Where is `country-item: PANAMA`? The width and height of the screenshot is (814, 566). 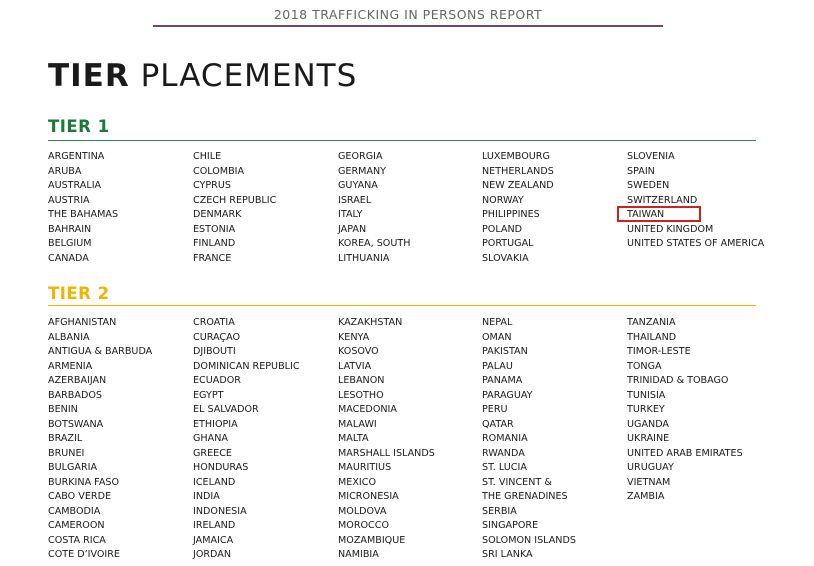
country-item: PANAMA is located at coordinates (502, 380).